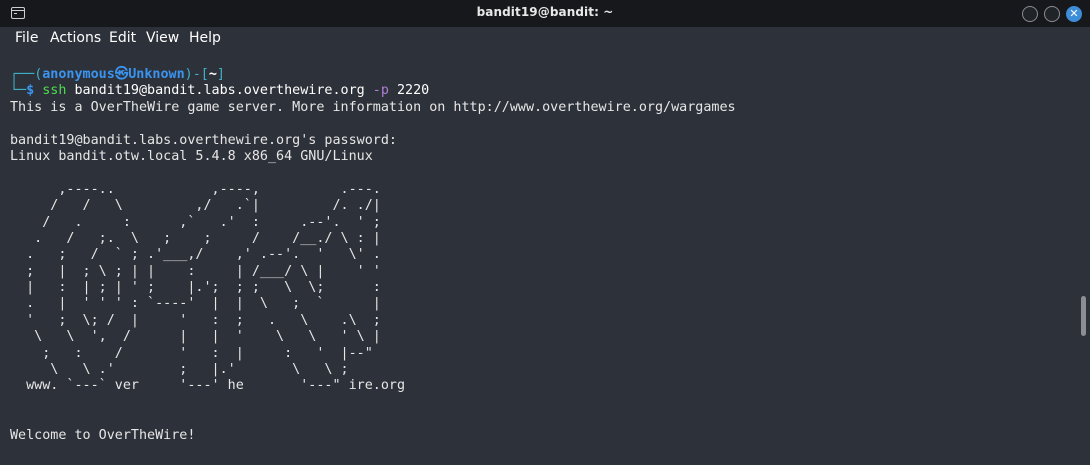 Image resolution: width=1090 pixels, height=465 pixels. I want to click on banner-line: / / \ ,/ .`| /. ./|, so click(195, 206).